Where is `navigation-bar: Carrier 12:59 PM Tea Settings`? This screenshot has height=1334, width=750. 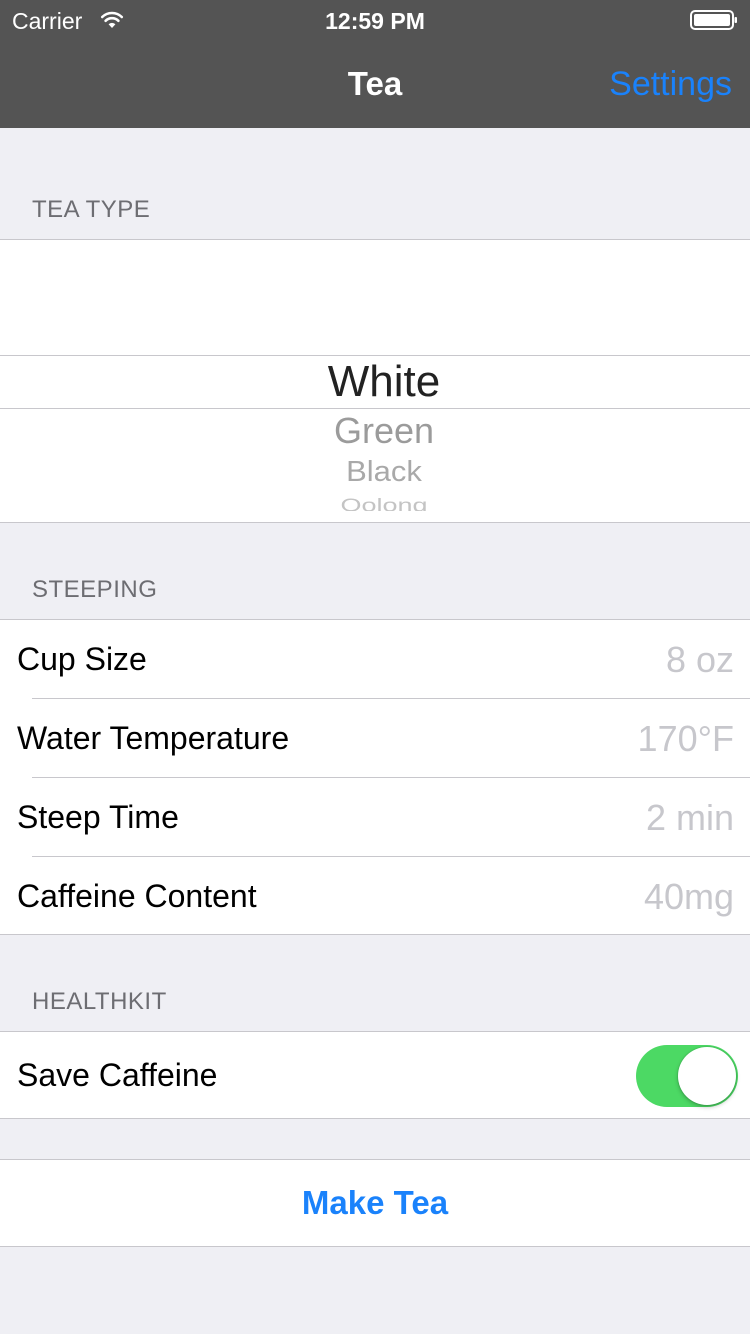
navigation-bar: Carrier 12:59 PM Tea Settings is located at coordinates (375, 64).